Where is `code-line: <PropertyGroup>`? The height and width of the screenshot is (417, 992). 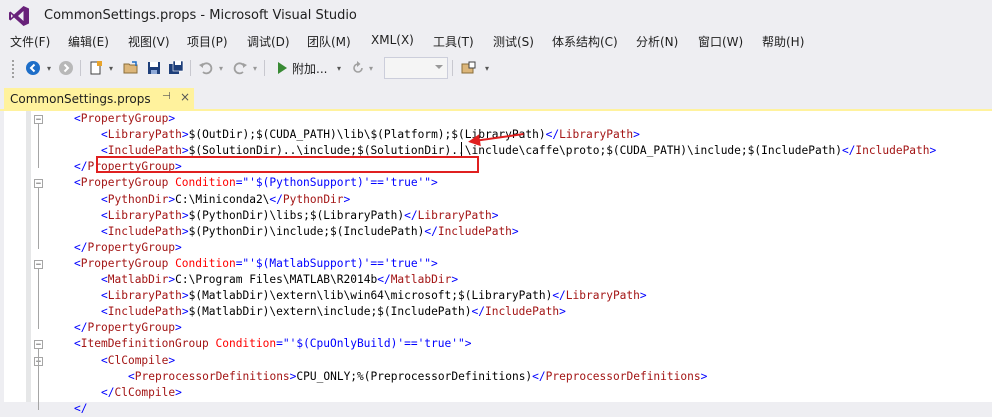 code-line: <PropertyGroup> is located at coordinates (124, 119).